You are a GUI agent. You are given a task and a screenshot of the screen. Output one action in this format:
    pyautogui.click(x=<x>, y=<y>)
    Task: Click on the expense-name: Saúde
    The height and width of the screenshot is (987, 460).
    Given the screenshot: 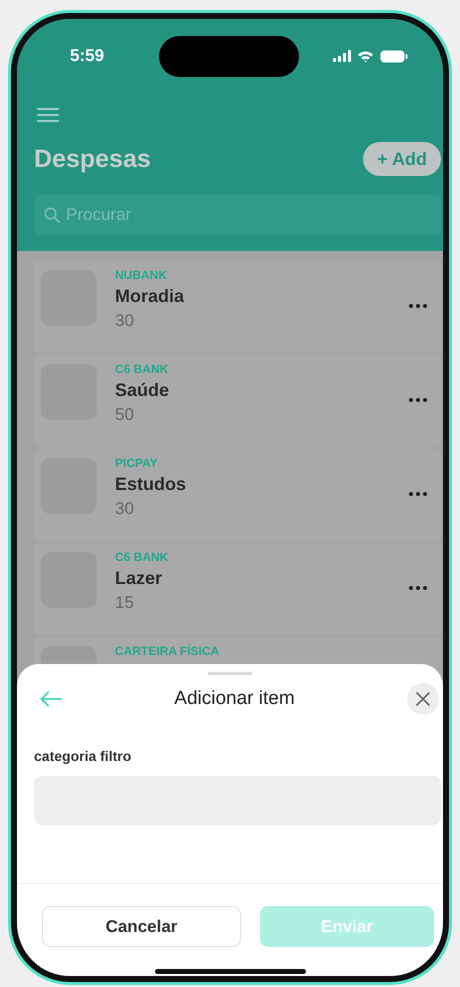 What is the action you would take?
    pyautogui.click(x=142, y=390)
    